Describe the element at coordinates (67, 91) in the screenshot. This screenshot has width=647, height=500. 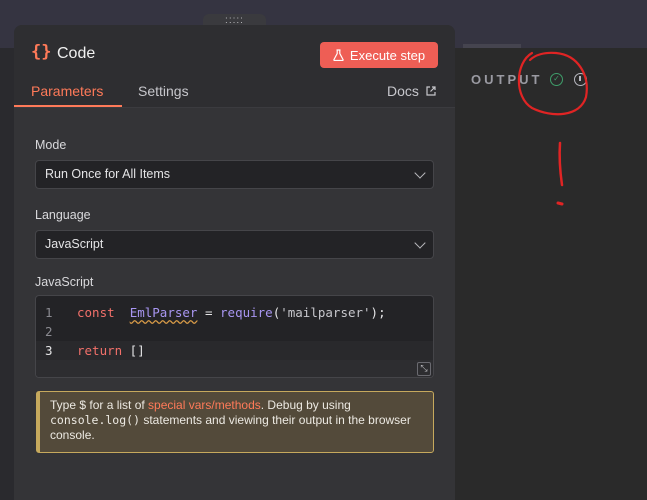
I see `tab-parameters: Parameters` at that location.